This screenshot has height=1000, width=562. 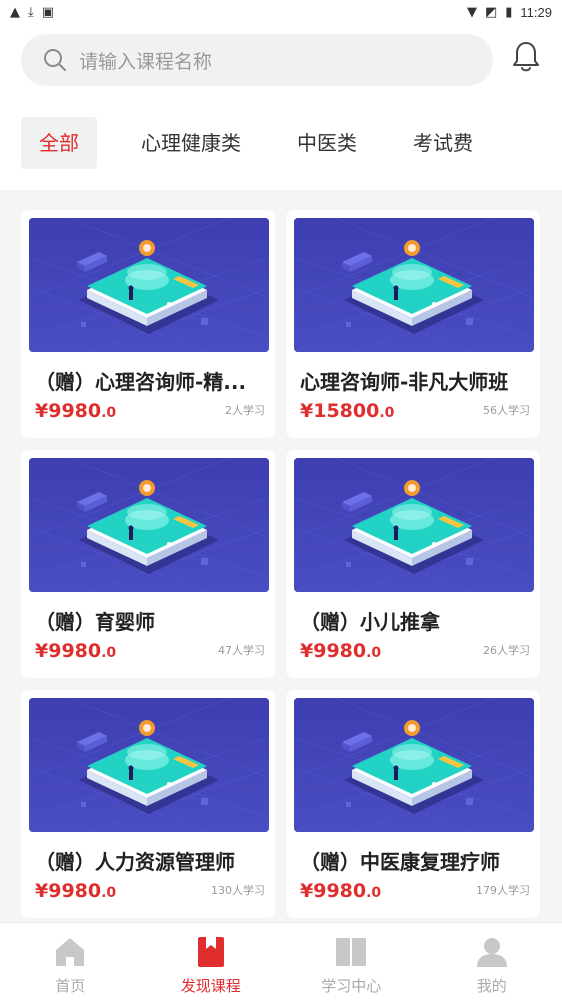 What do you see at coordinates (503, 890) in the screenshot?
I see `learner-count: 179人学习` at bounding box center [503, 890].